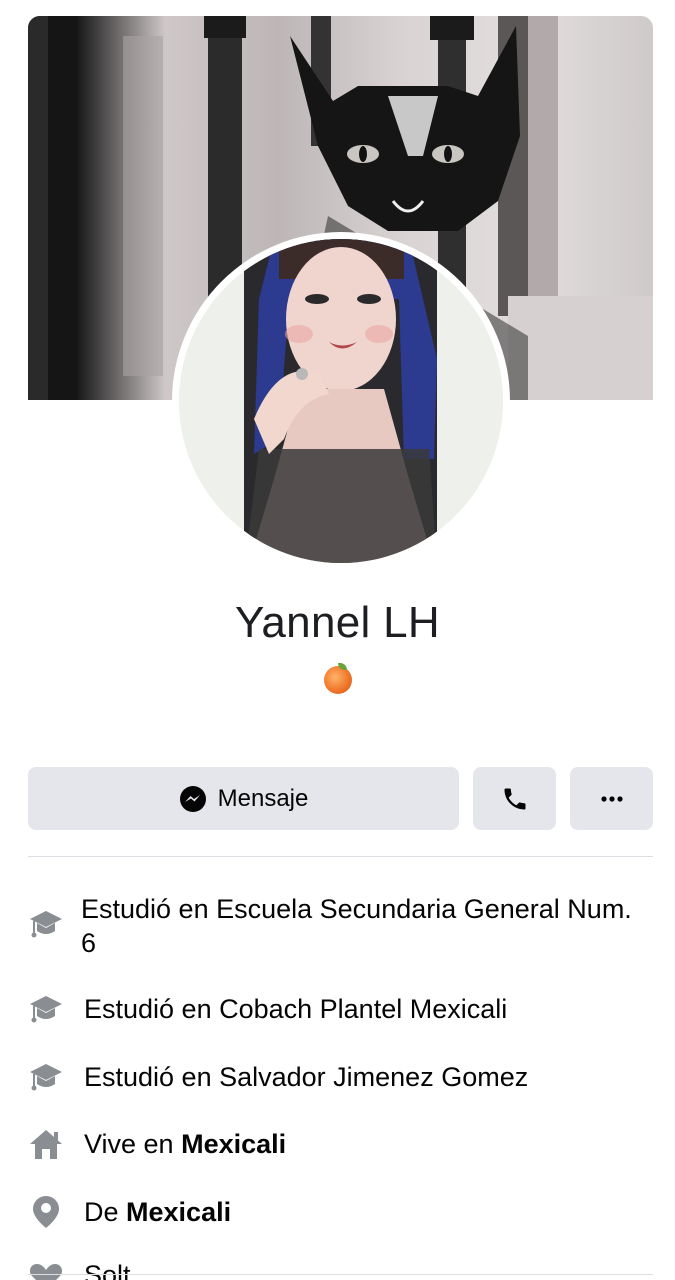 The width and height of the screenshot is (675, 1280). I want to click on message-button: Mensaje, so click(243, 798).